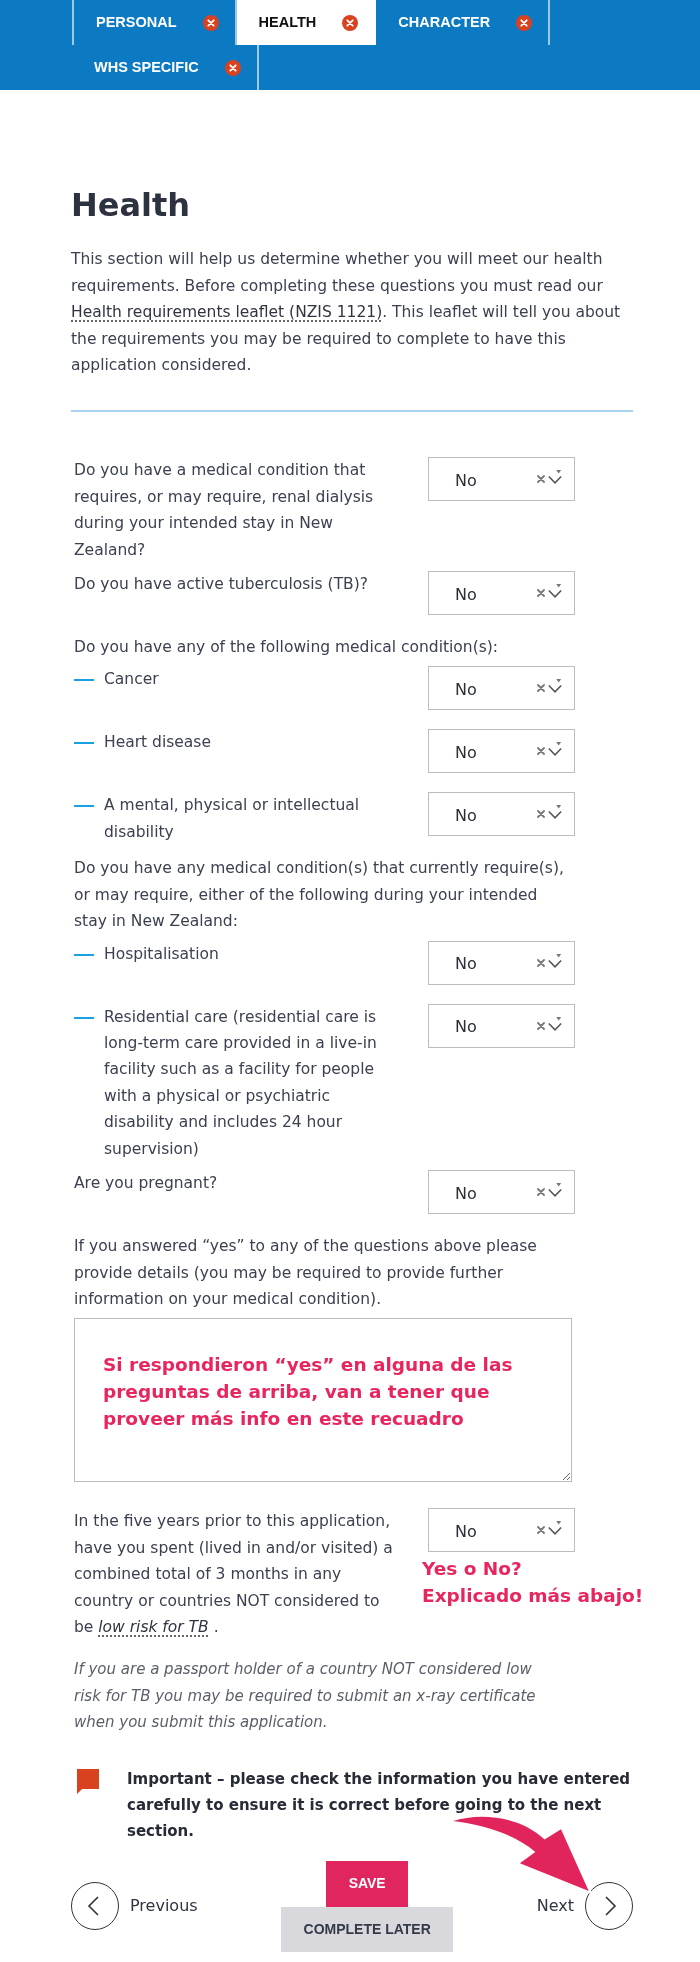  What do you see at coordinates (221, 585) in the screenshot?
I see `question-text: Do you have active tuberculosis (TB)?` at bounding box center [221, 585].